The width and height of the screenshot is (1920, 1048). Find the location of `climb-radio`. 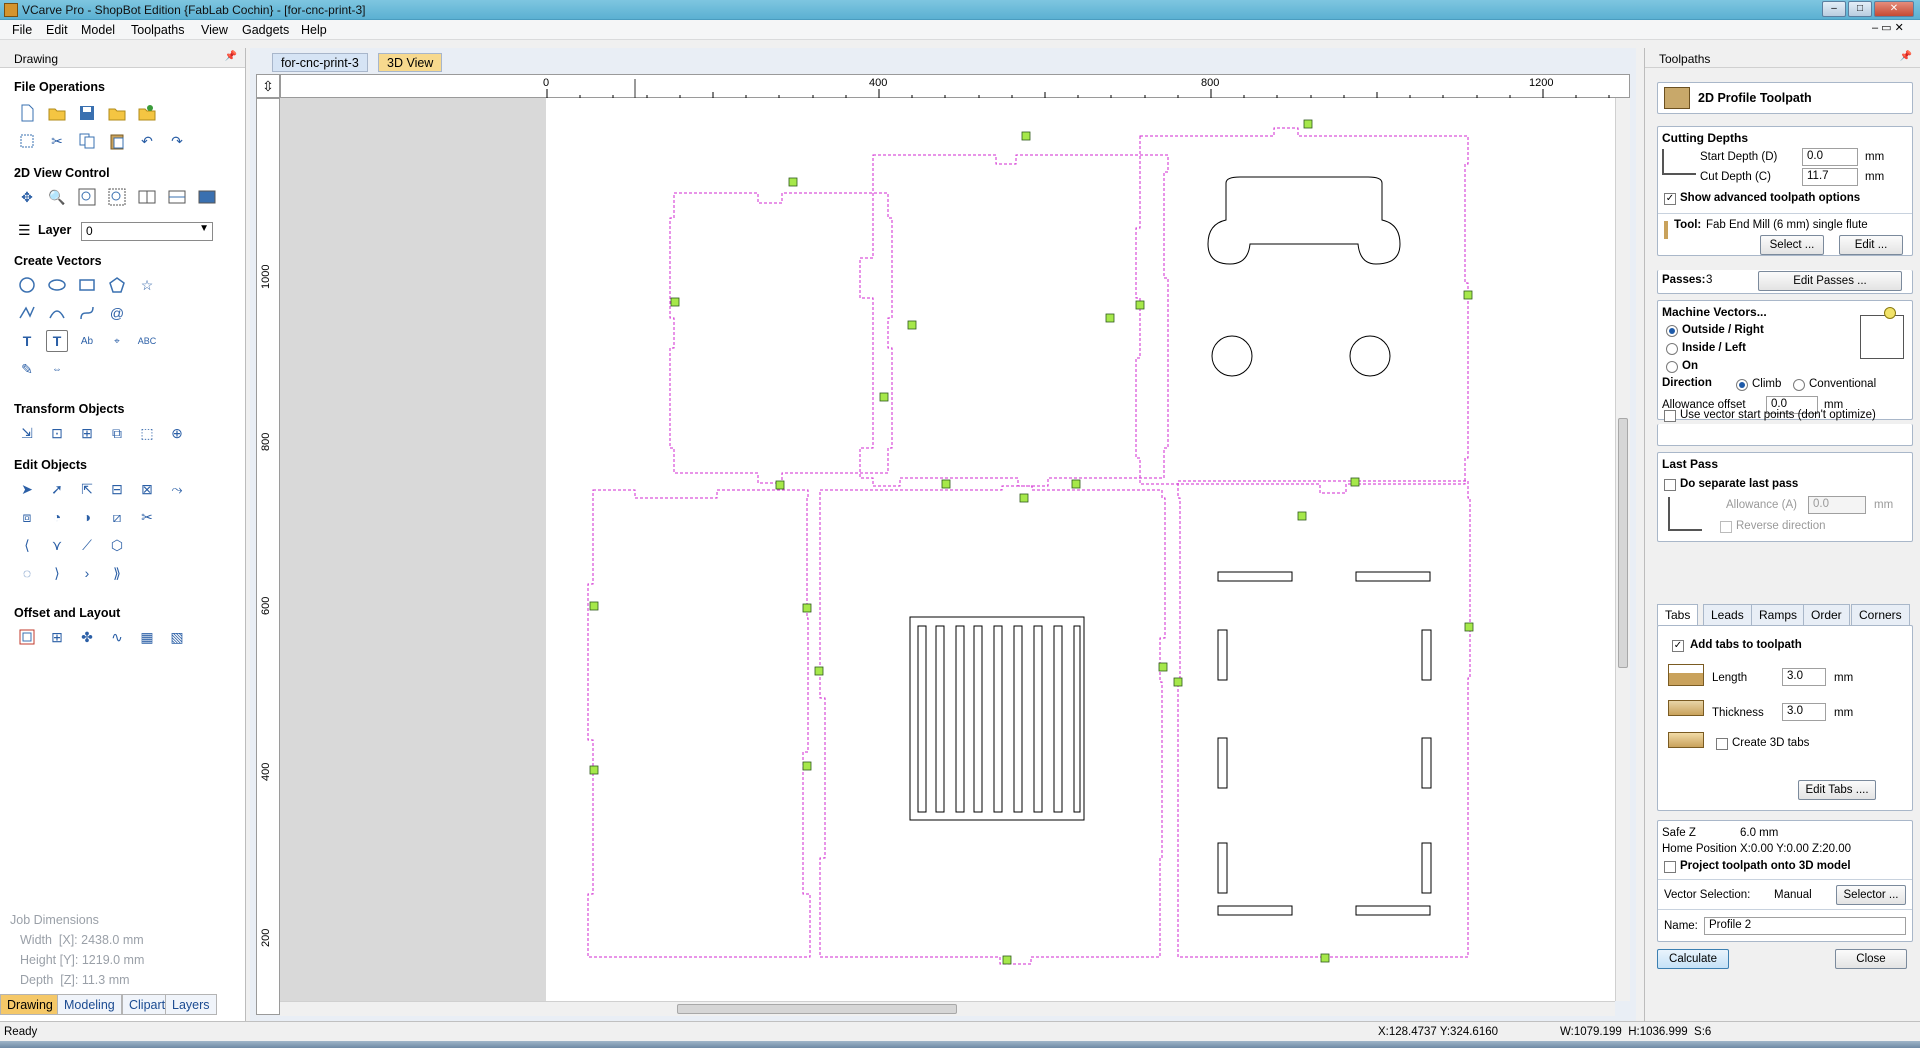

climb-radio is located at coordinates (1742, 385).